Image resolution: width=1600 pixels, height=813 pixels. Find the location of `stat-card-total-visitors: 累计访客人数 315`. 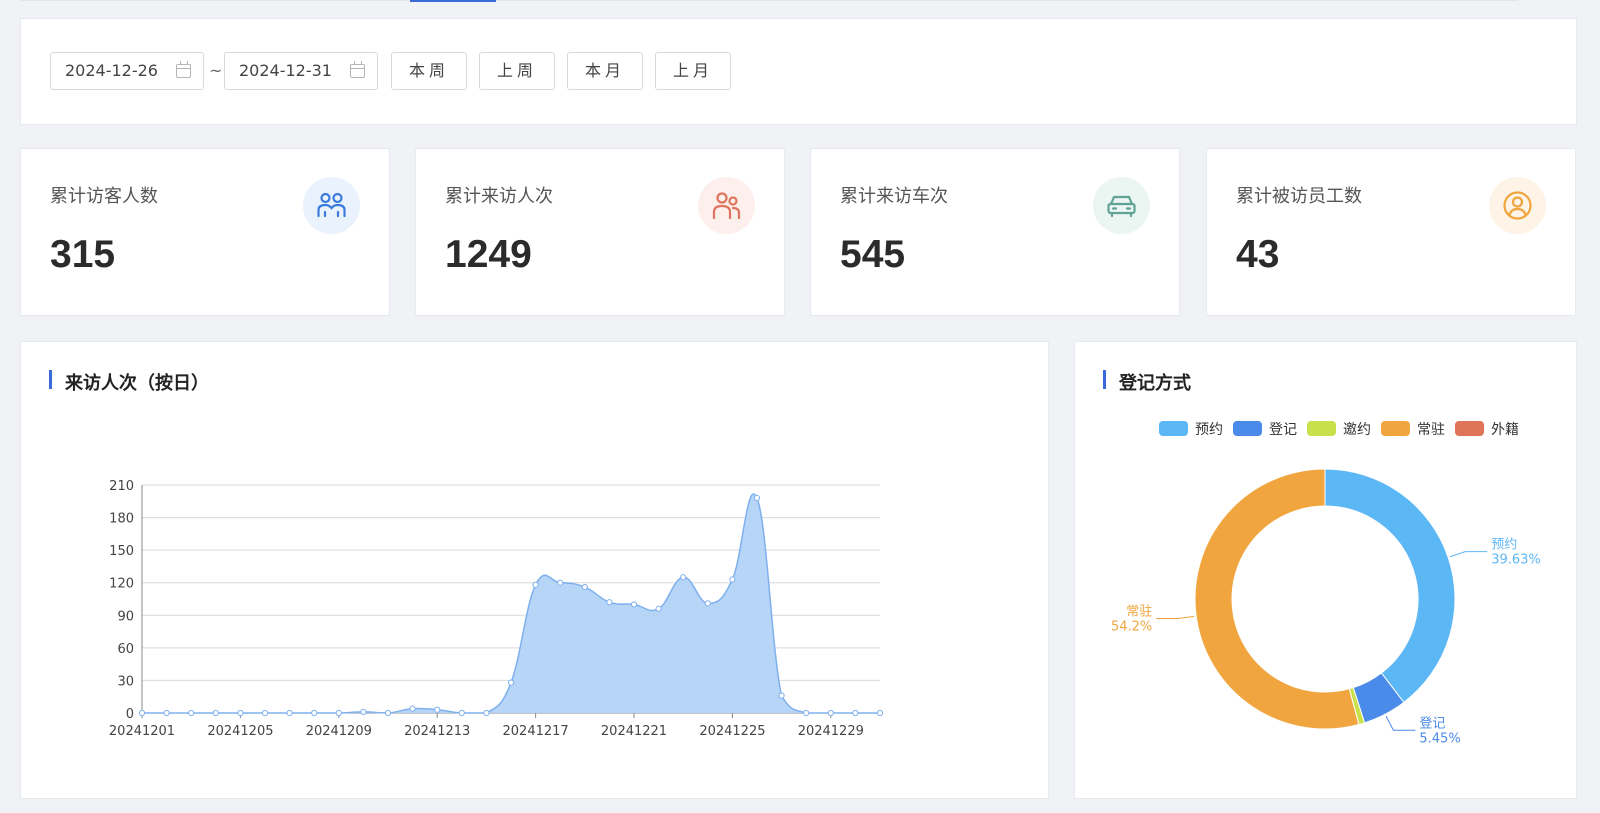

stat-card-total-visitors: 累计访客人数 315 is located at coordinates (205, 232).